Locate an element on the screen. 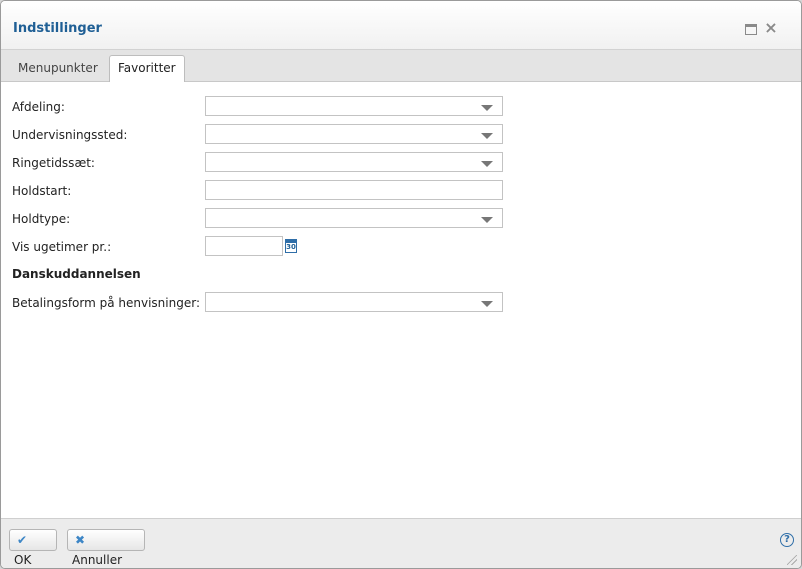  tab-menupunkter: Menupunkter is located at coordinates (58, 68).